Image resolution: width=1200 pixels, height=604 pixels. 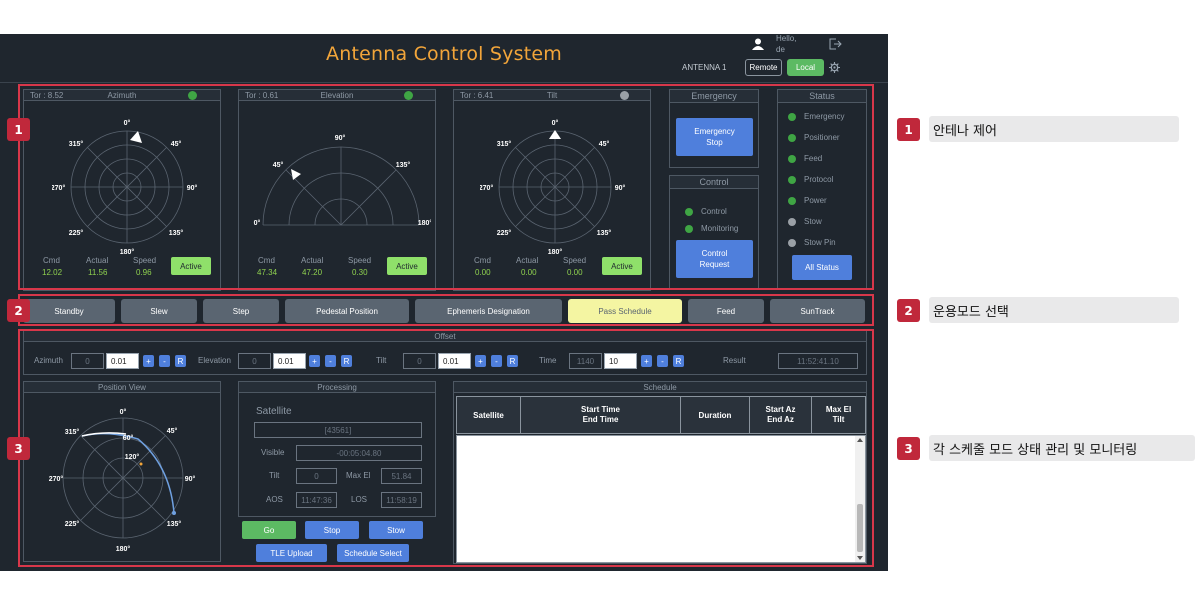 What do you see at coordinates (419, 361) in the screenshot?
I see `offset-tilt-value: 0` at bounding box center [419, 361].